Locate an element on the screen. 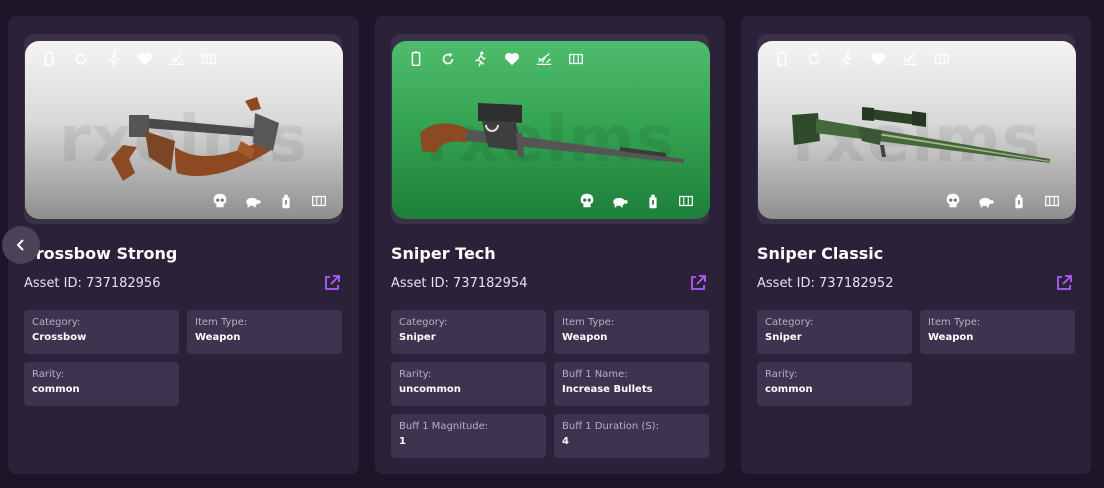 The image size is (1104, 488). chevron-left-icon is located at coordinates (20, 245).